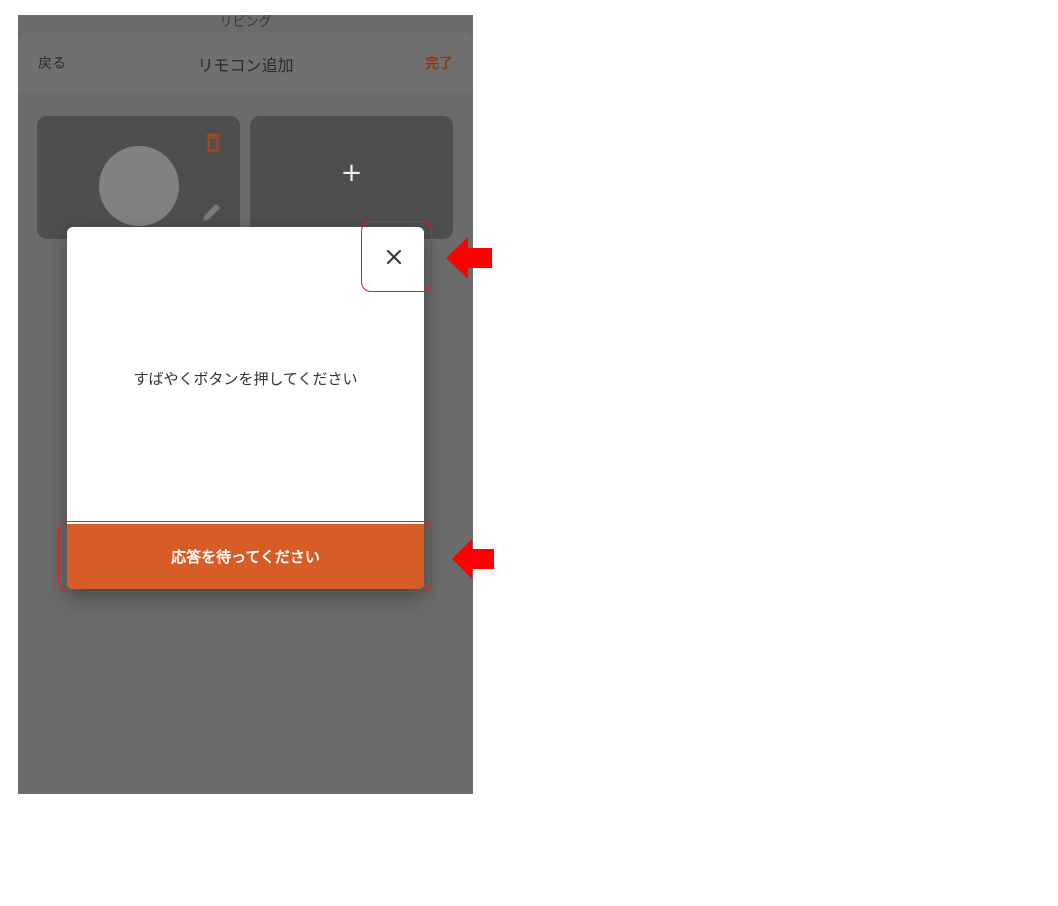 Image resolution: width=1058 pixels, height=906 pixels. I want to click on done-button: 完了, so click(439, 63).